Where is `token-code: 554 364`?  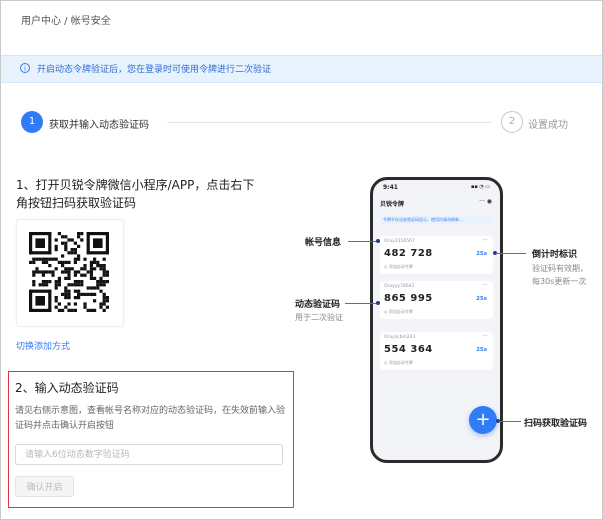
token-code: 554 364 is located at coordinates (408, 349).